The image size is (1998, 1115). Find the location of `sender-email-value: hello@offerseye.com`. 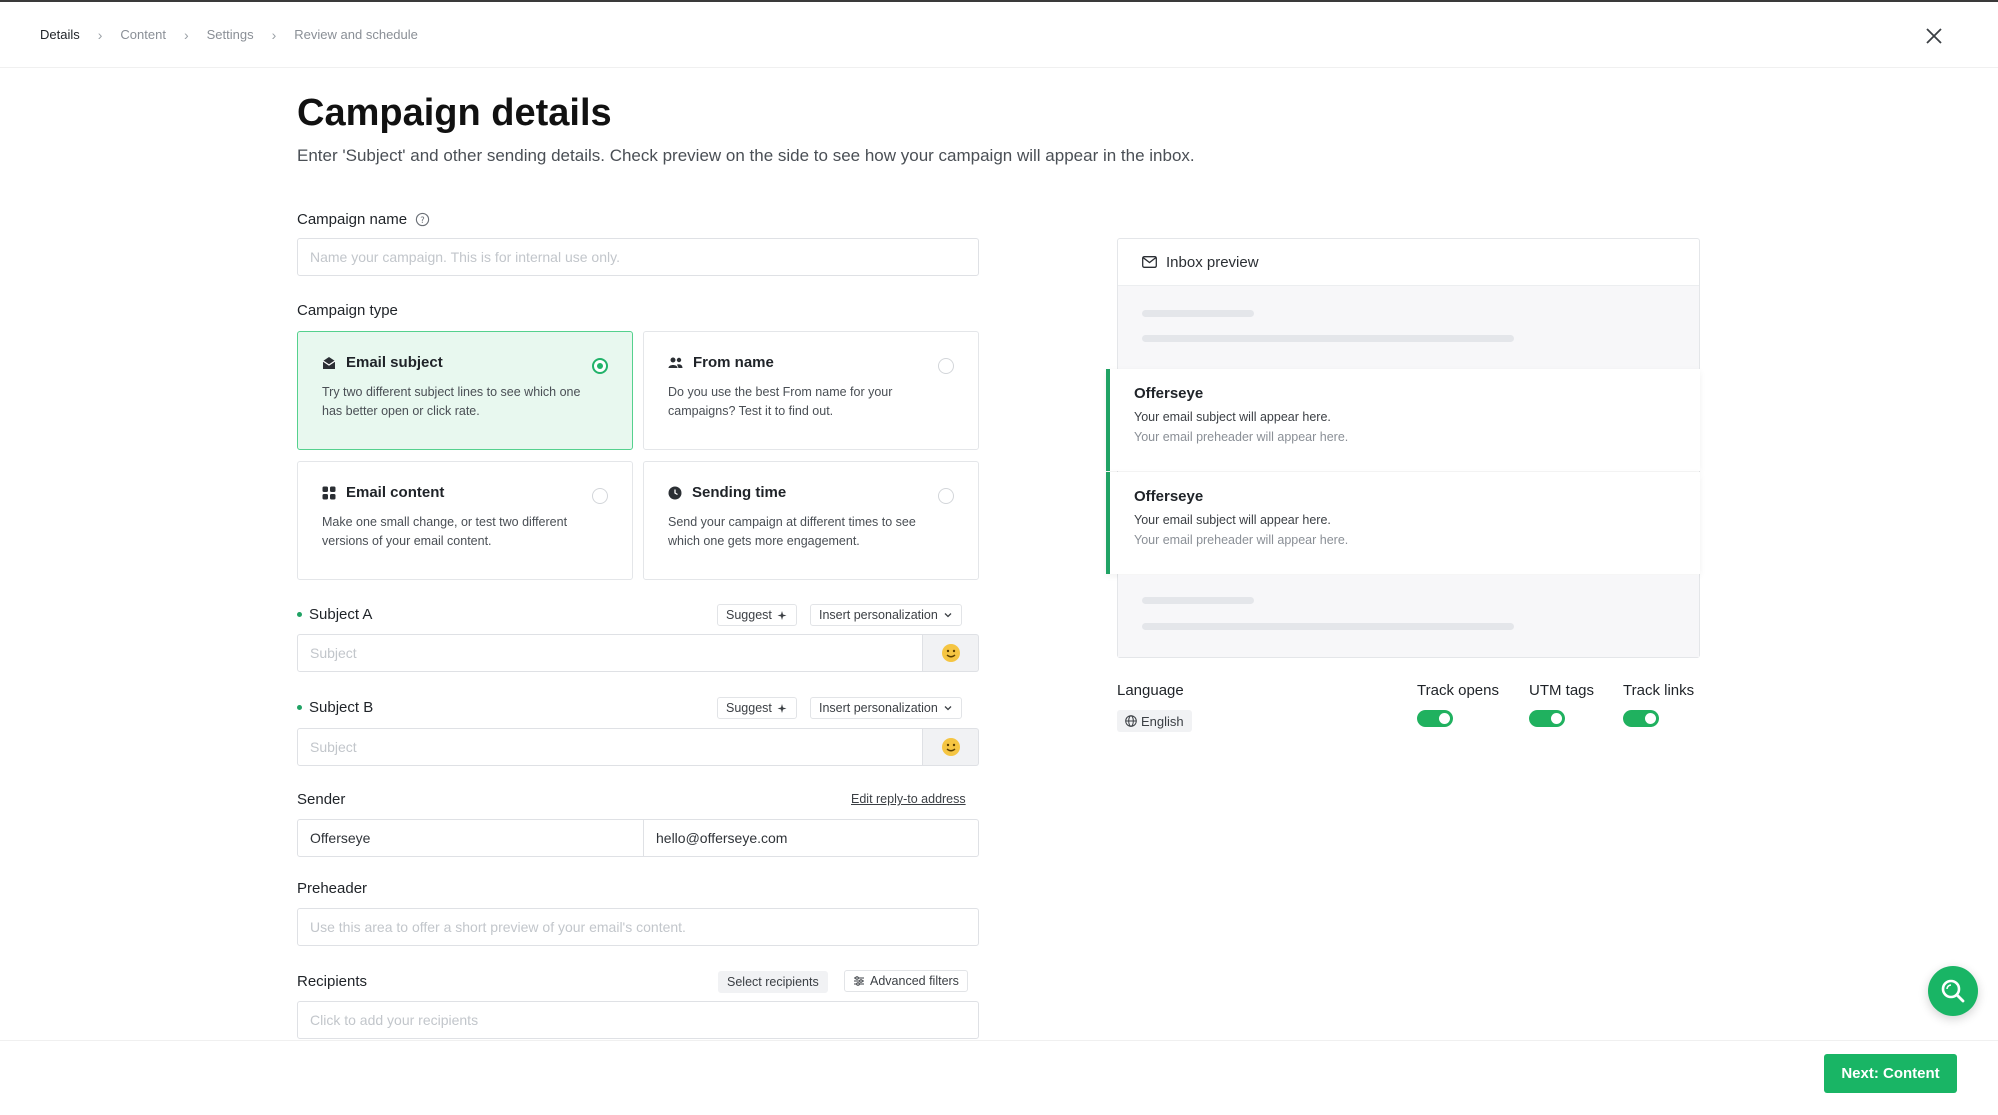

sender-email-value: hello@offerseye.com is located at coordinates (722, 838).